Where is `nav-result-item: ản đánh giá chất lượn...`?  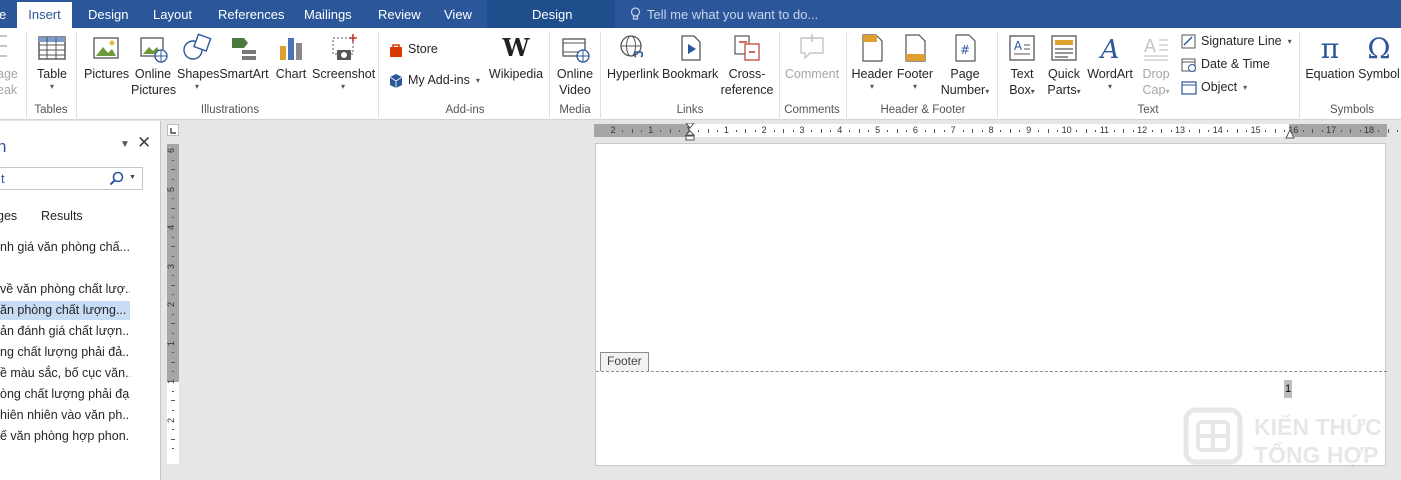 nav-result-item: ản đánh giá chất lượn... is located at coordinates (65, 331).